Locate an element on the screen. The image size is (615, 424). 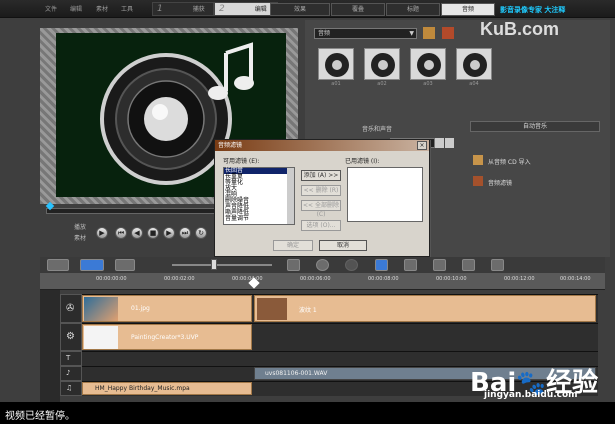
menu-file: 文件 is located at coordinates (51, 8).